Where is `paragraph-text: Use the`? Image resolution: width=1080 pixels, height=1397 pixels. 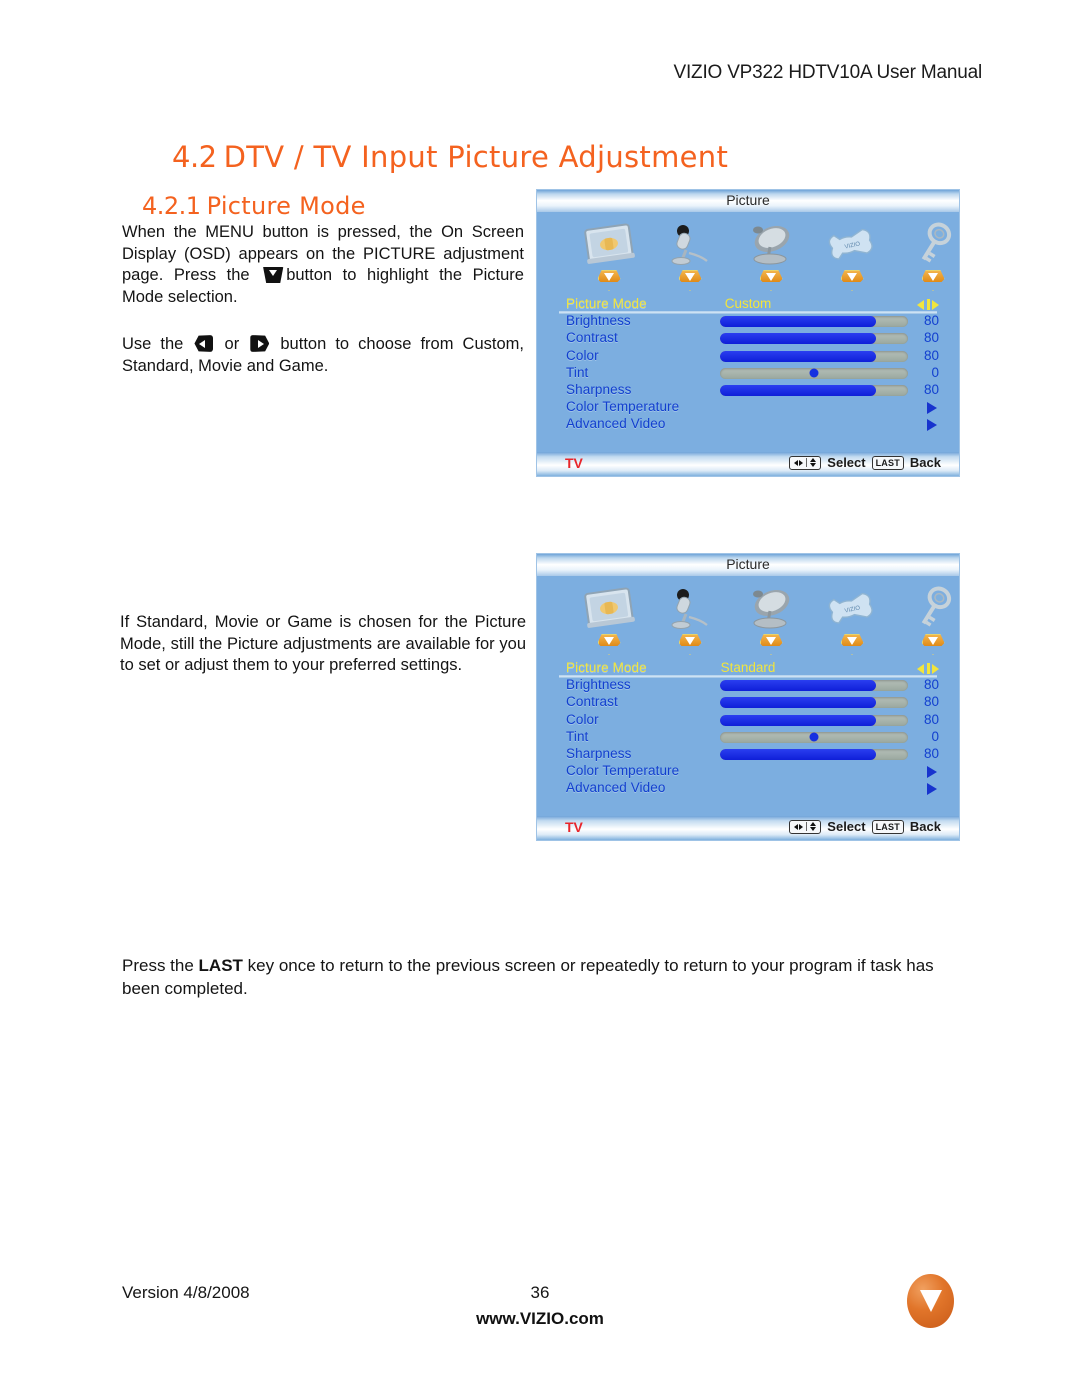
paragraph-text: Use the is located at coordinates (157, 344).